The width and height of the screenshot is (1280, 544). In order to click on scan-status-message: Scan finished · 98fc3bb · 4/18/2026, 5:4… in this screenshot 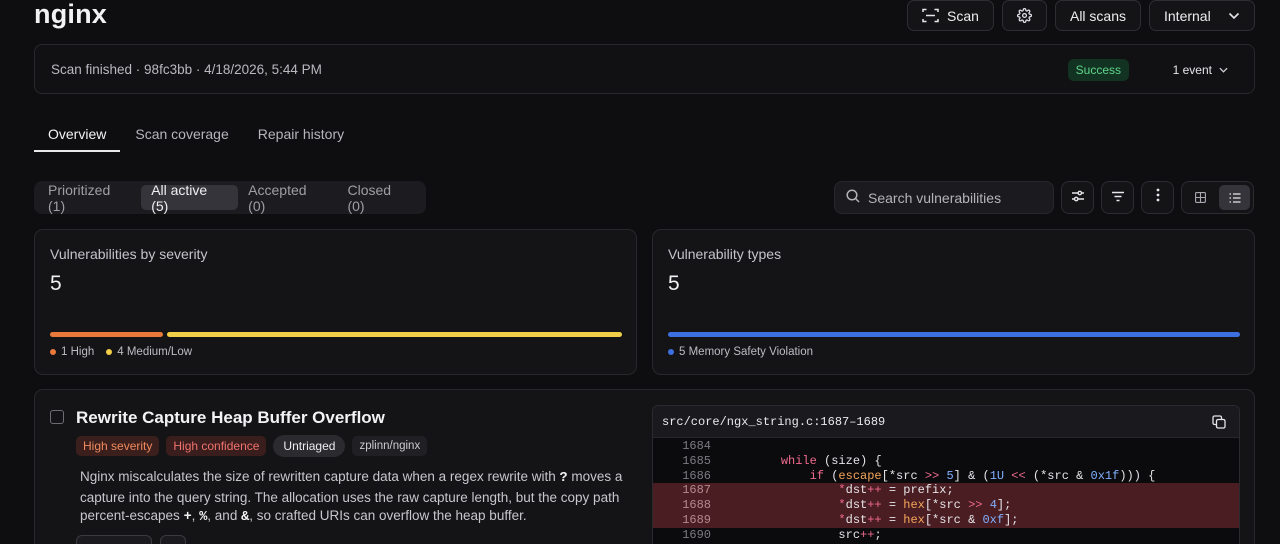, I will do `click(186, 69)`.